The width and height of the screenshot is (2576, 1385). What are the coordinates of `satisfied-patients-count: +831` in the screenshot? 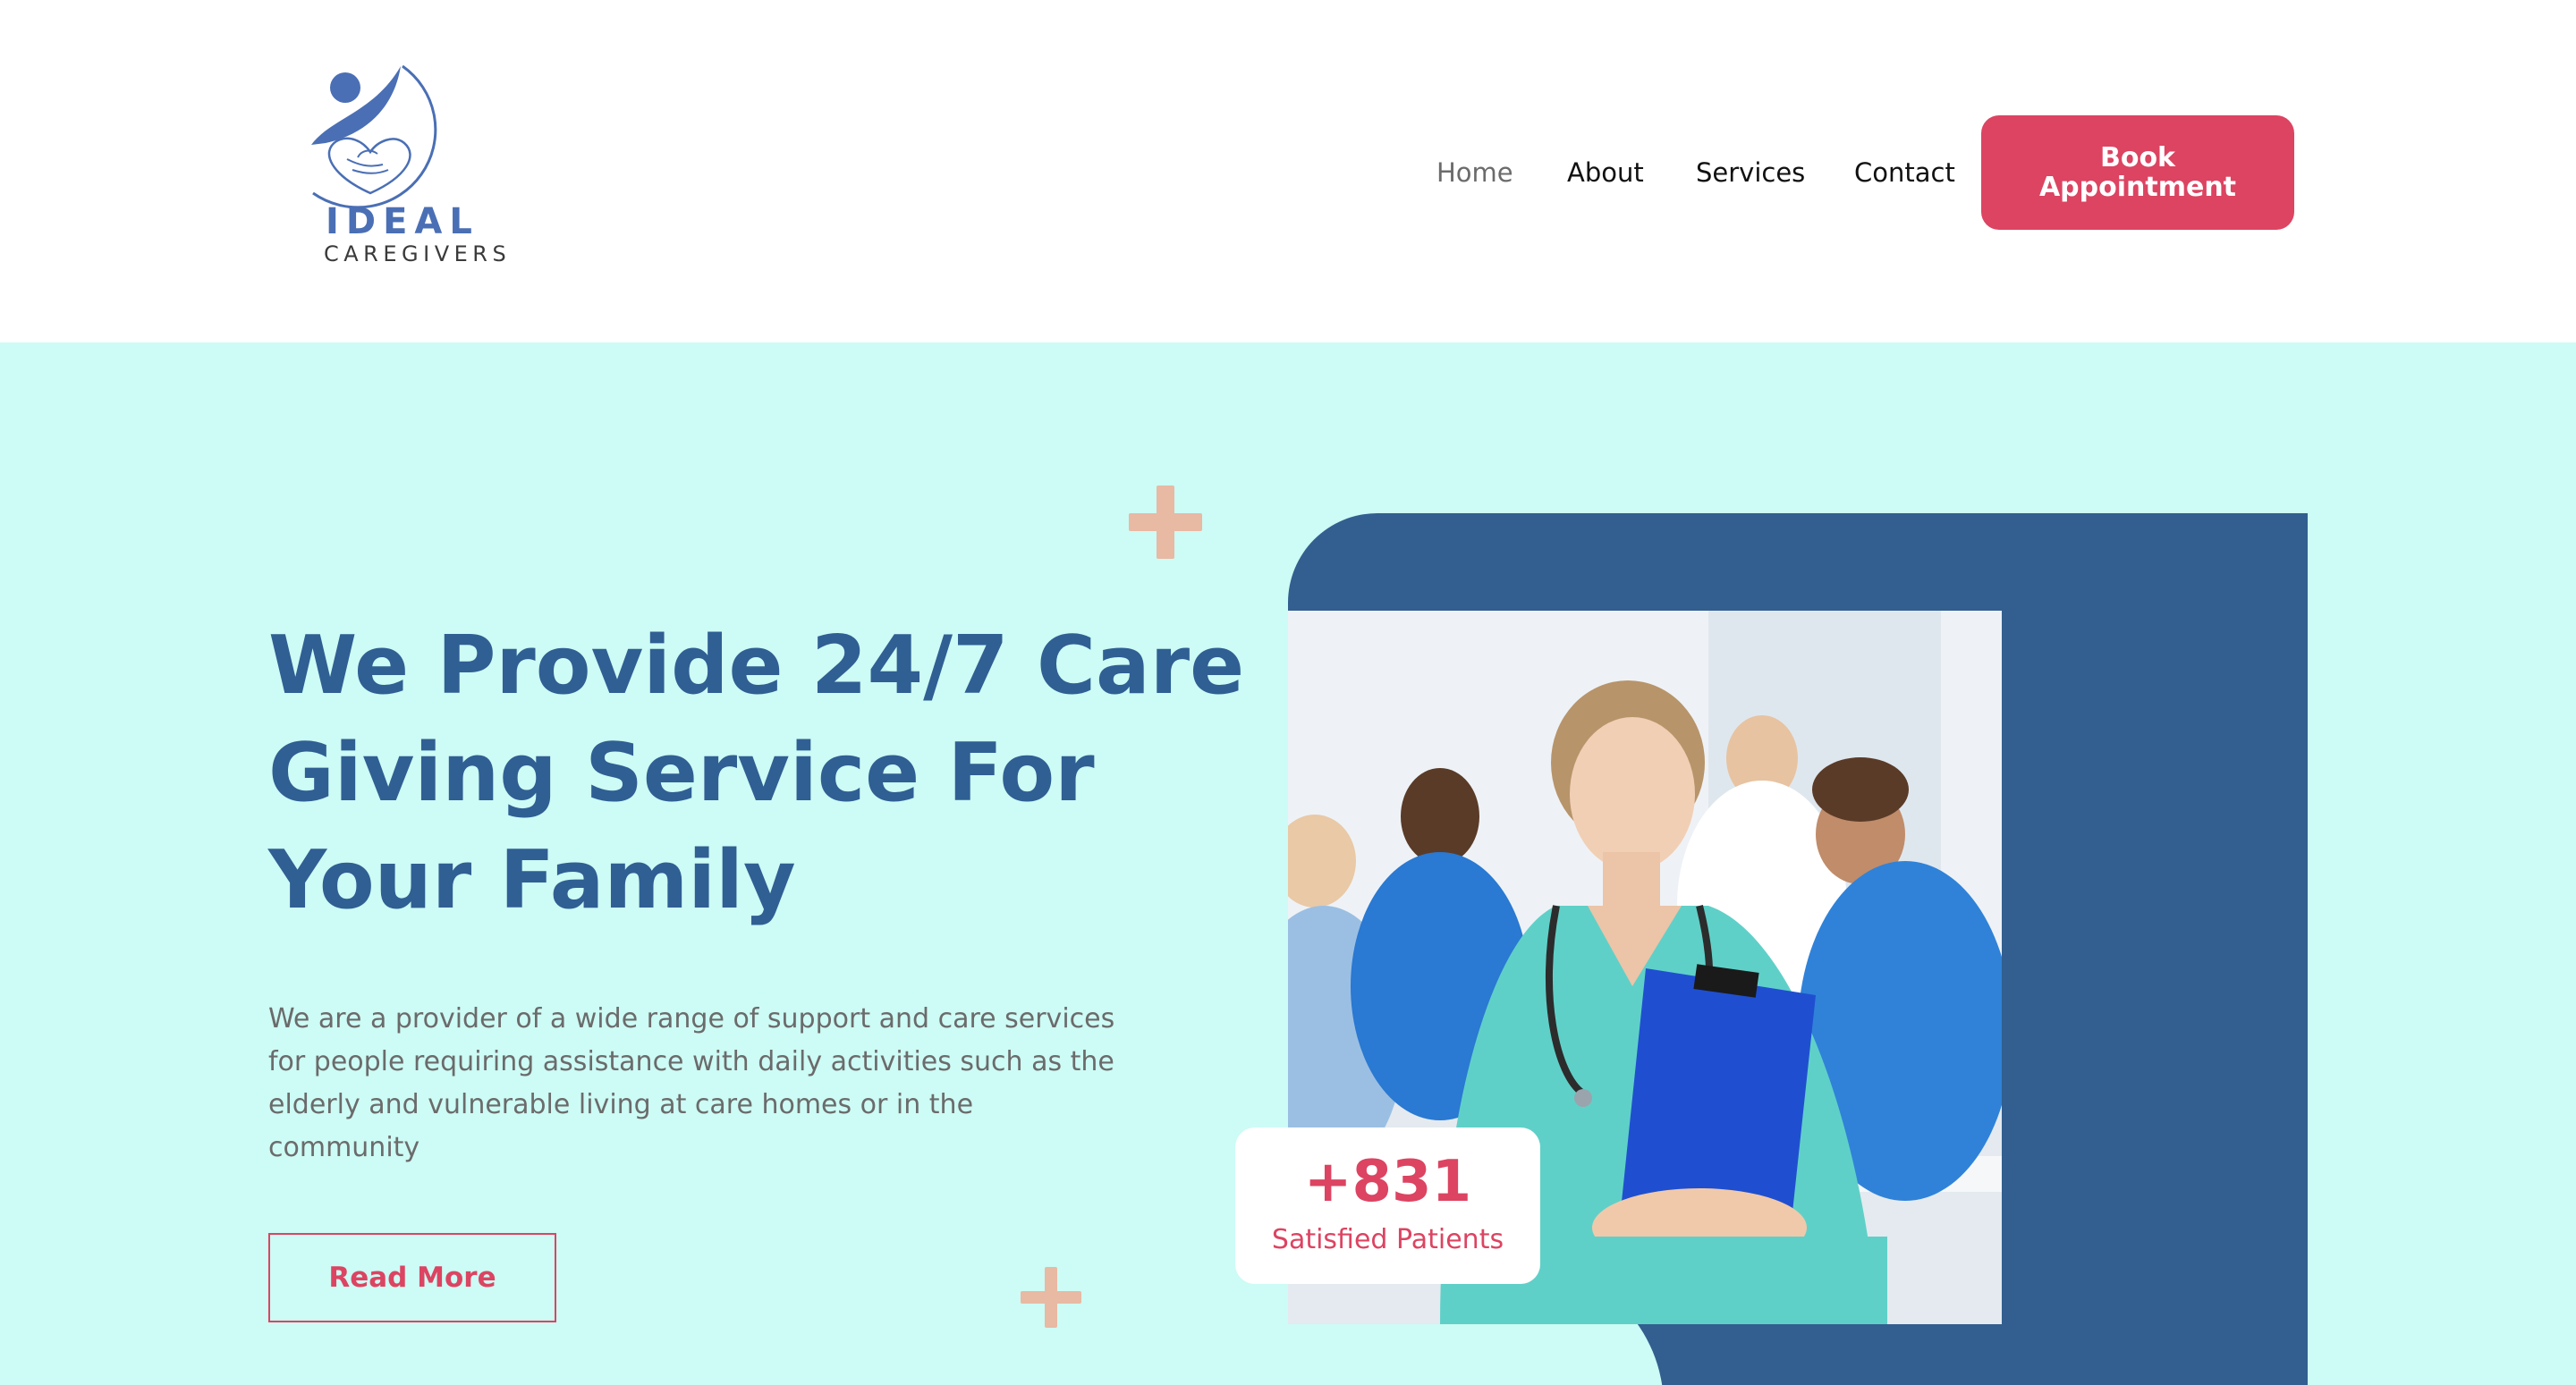 It's located at (1387, 1182).